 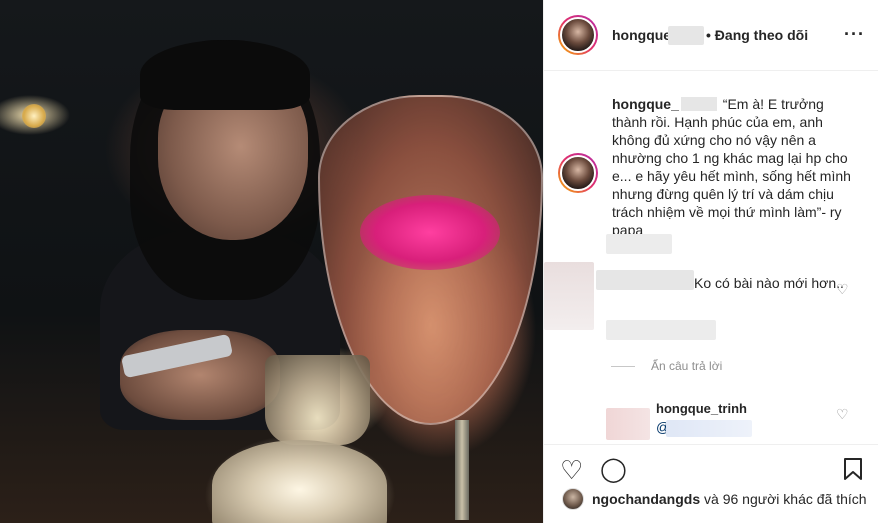 What do you see at coordinates (842, 289) in the screenshot?
I see `comment-like-heart-icon: ♡` at bounding box center [842, 289].